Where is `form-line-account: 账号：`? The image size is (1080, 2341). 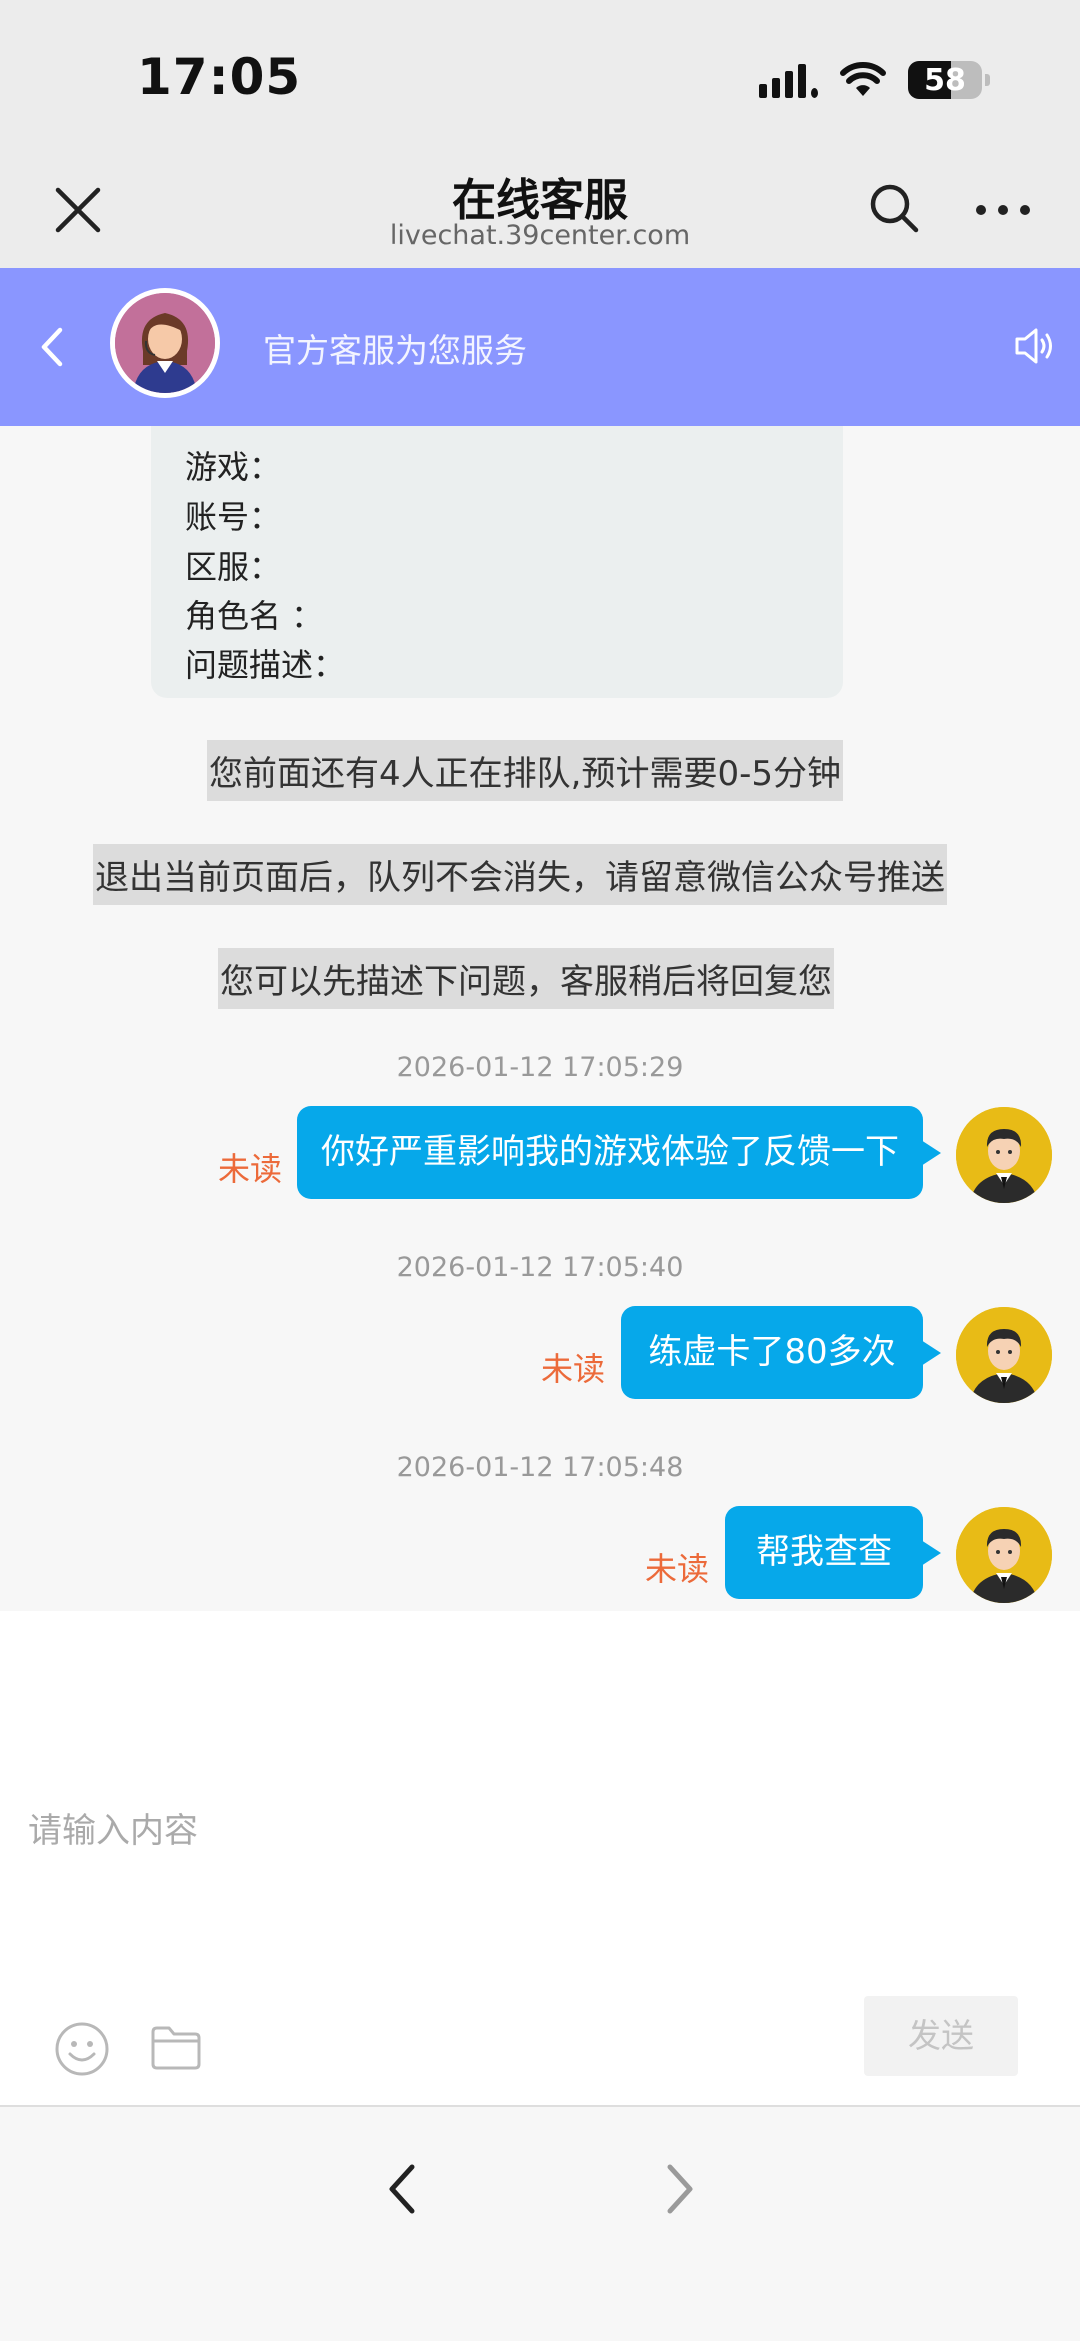
form-line-account: 账号： is located at coordinates (233, 517).